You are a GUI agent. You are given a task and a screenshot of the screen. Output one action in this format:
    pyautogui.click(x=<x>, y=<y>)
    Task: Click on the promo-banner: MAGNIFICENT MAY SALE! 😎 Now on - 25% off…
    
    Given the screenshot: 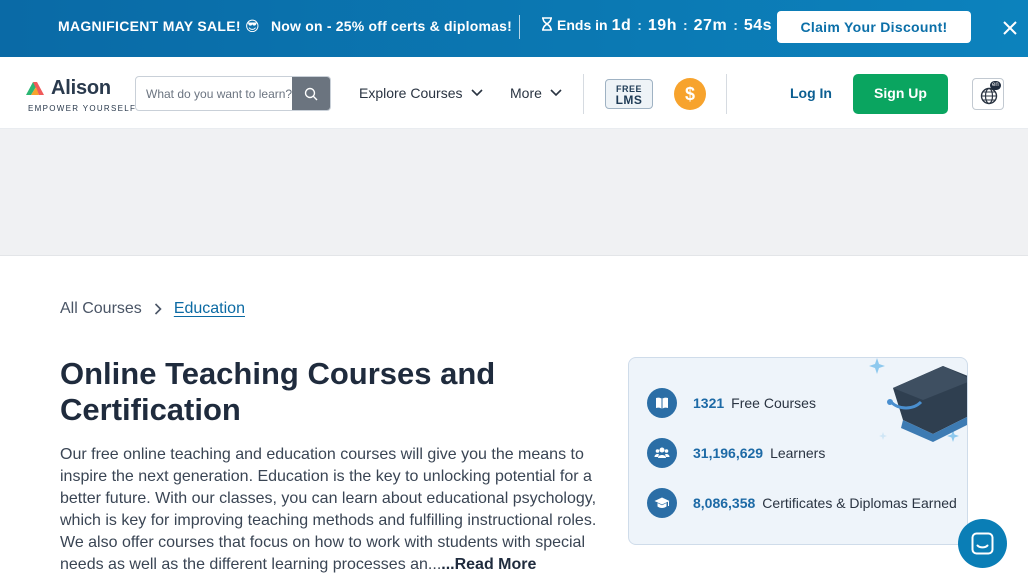 What is the action you would take?
    pyautogui.click(x=514, y=28)
    